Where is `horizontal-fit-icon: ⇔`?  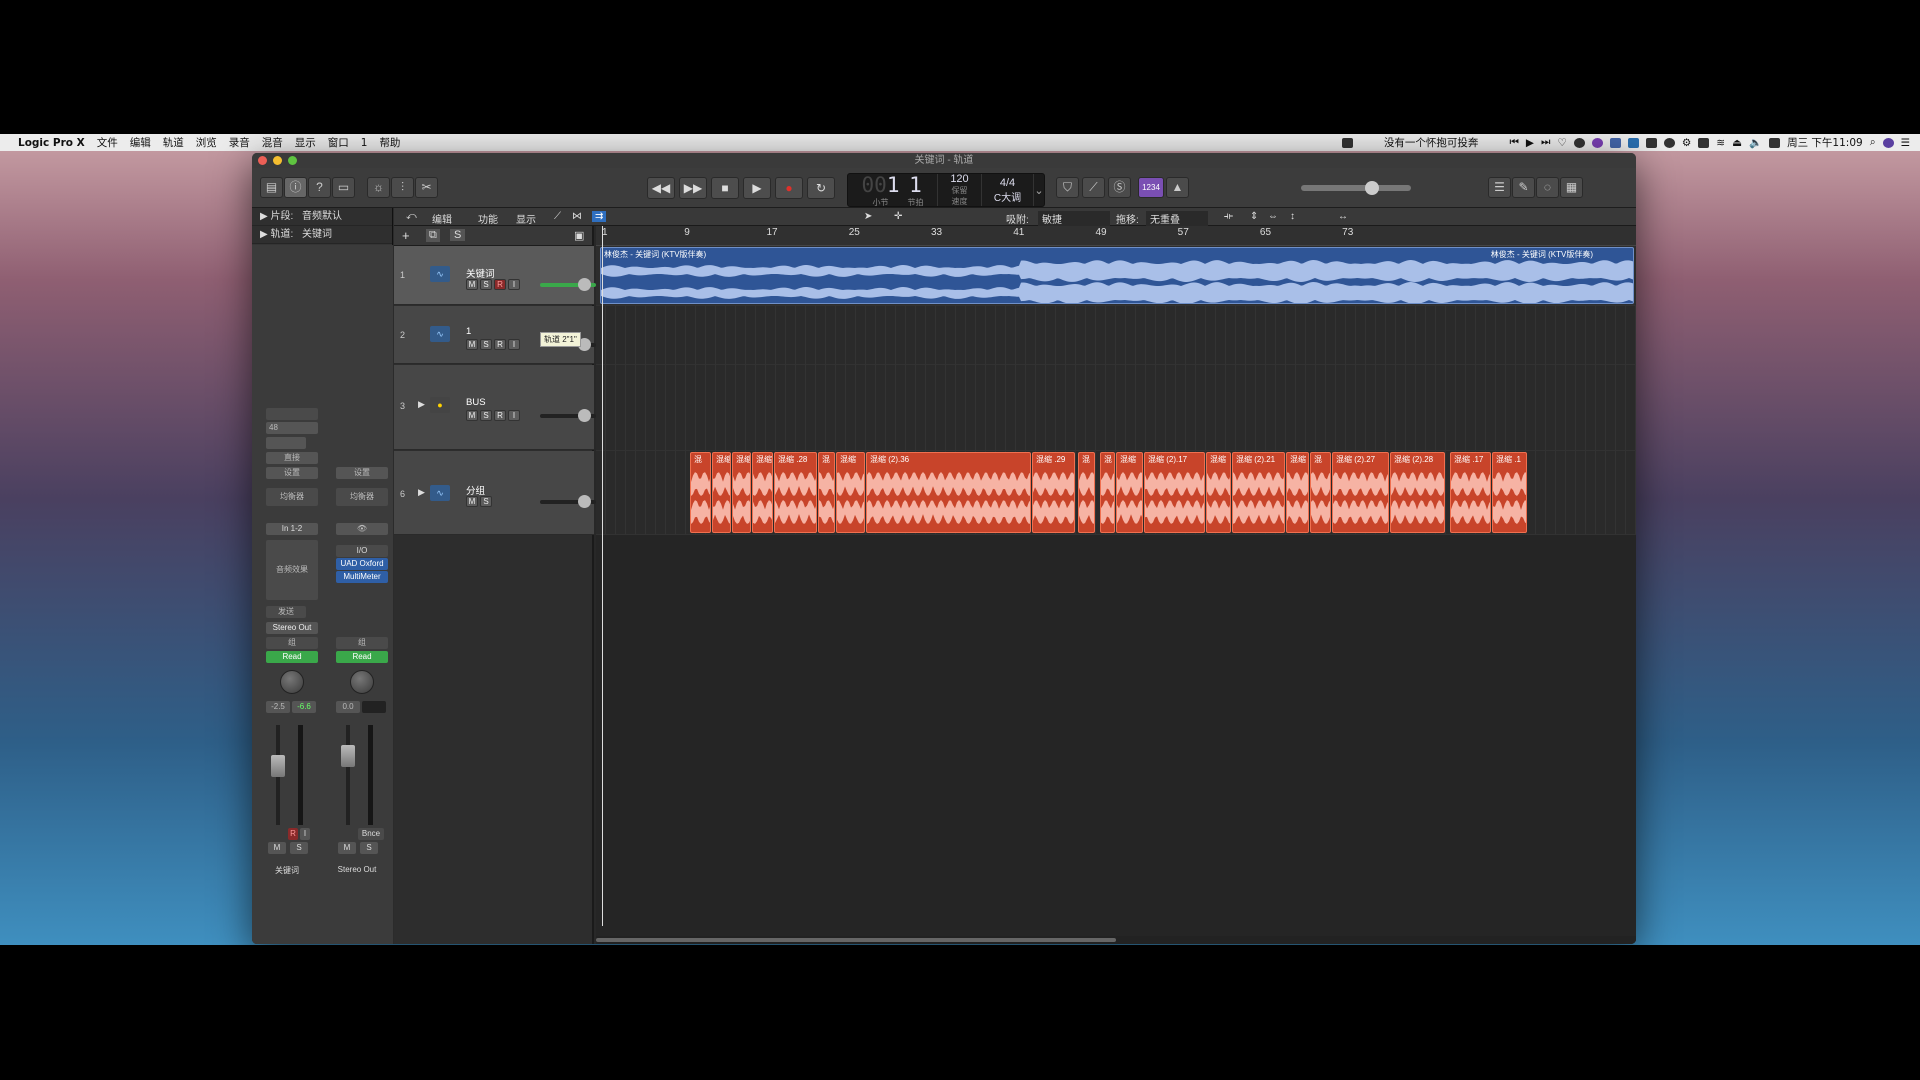
horizontal-fit-icon: ⇔ is located at coordinates (1273, 216).